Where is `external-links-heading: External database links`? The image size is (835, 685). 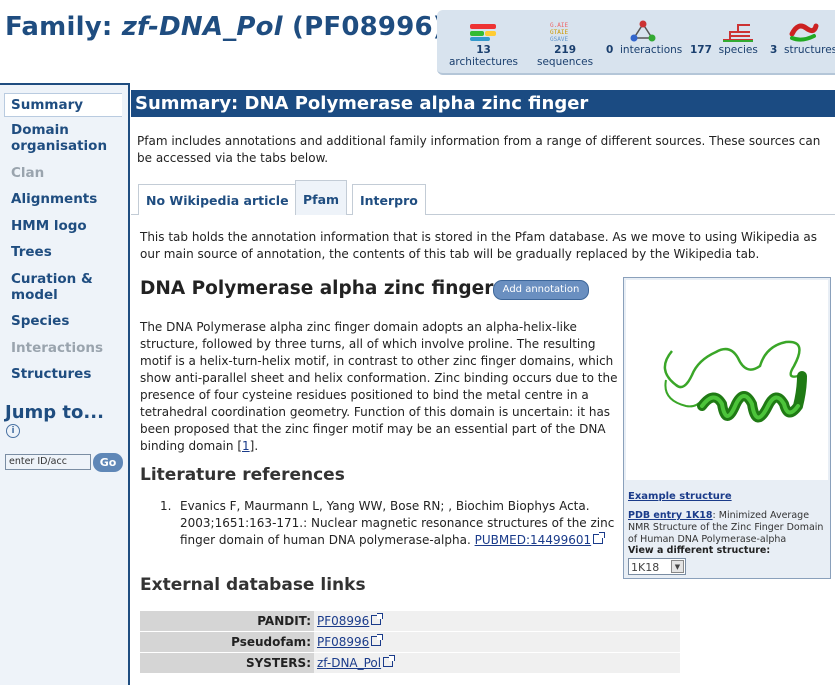 external-links-heading: External database links is located at coordinates (253, 585).